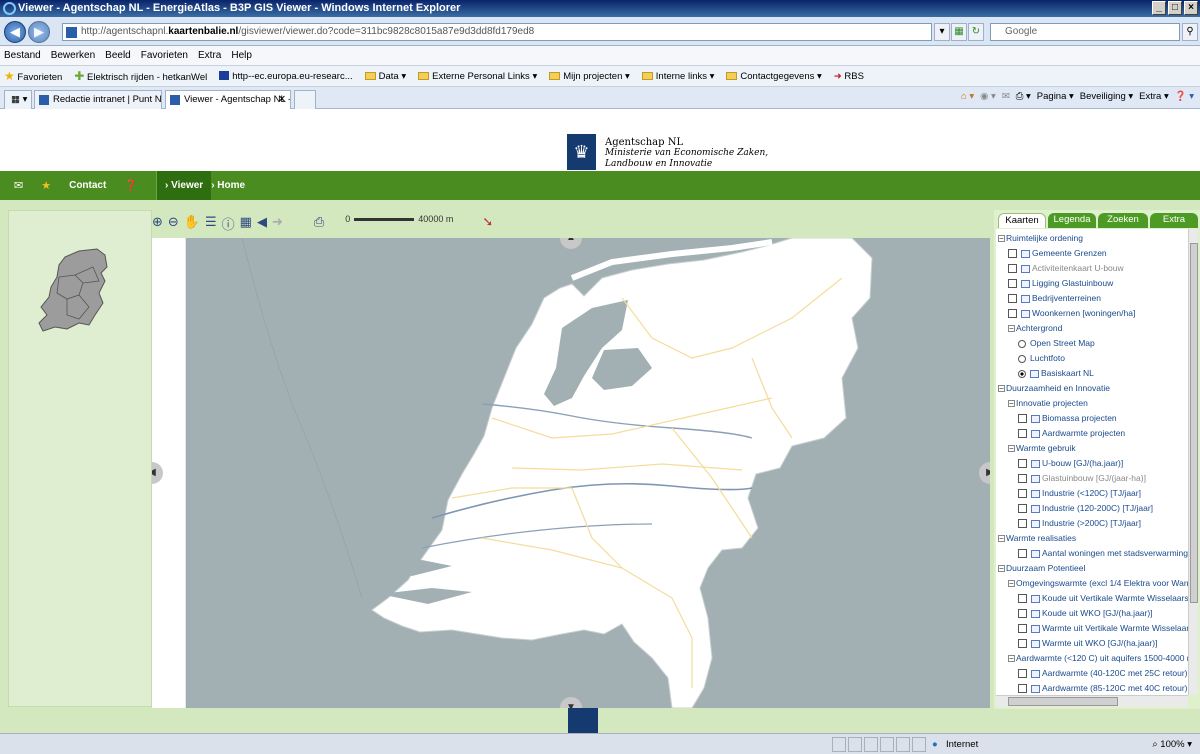  Describe the element at coordinates (942, 32) in the screenshot. I see `address-dropdown-icon: ▾` at that location.